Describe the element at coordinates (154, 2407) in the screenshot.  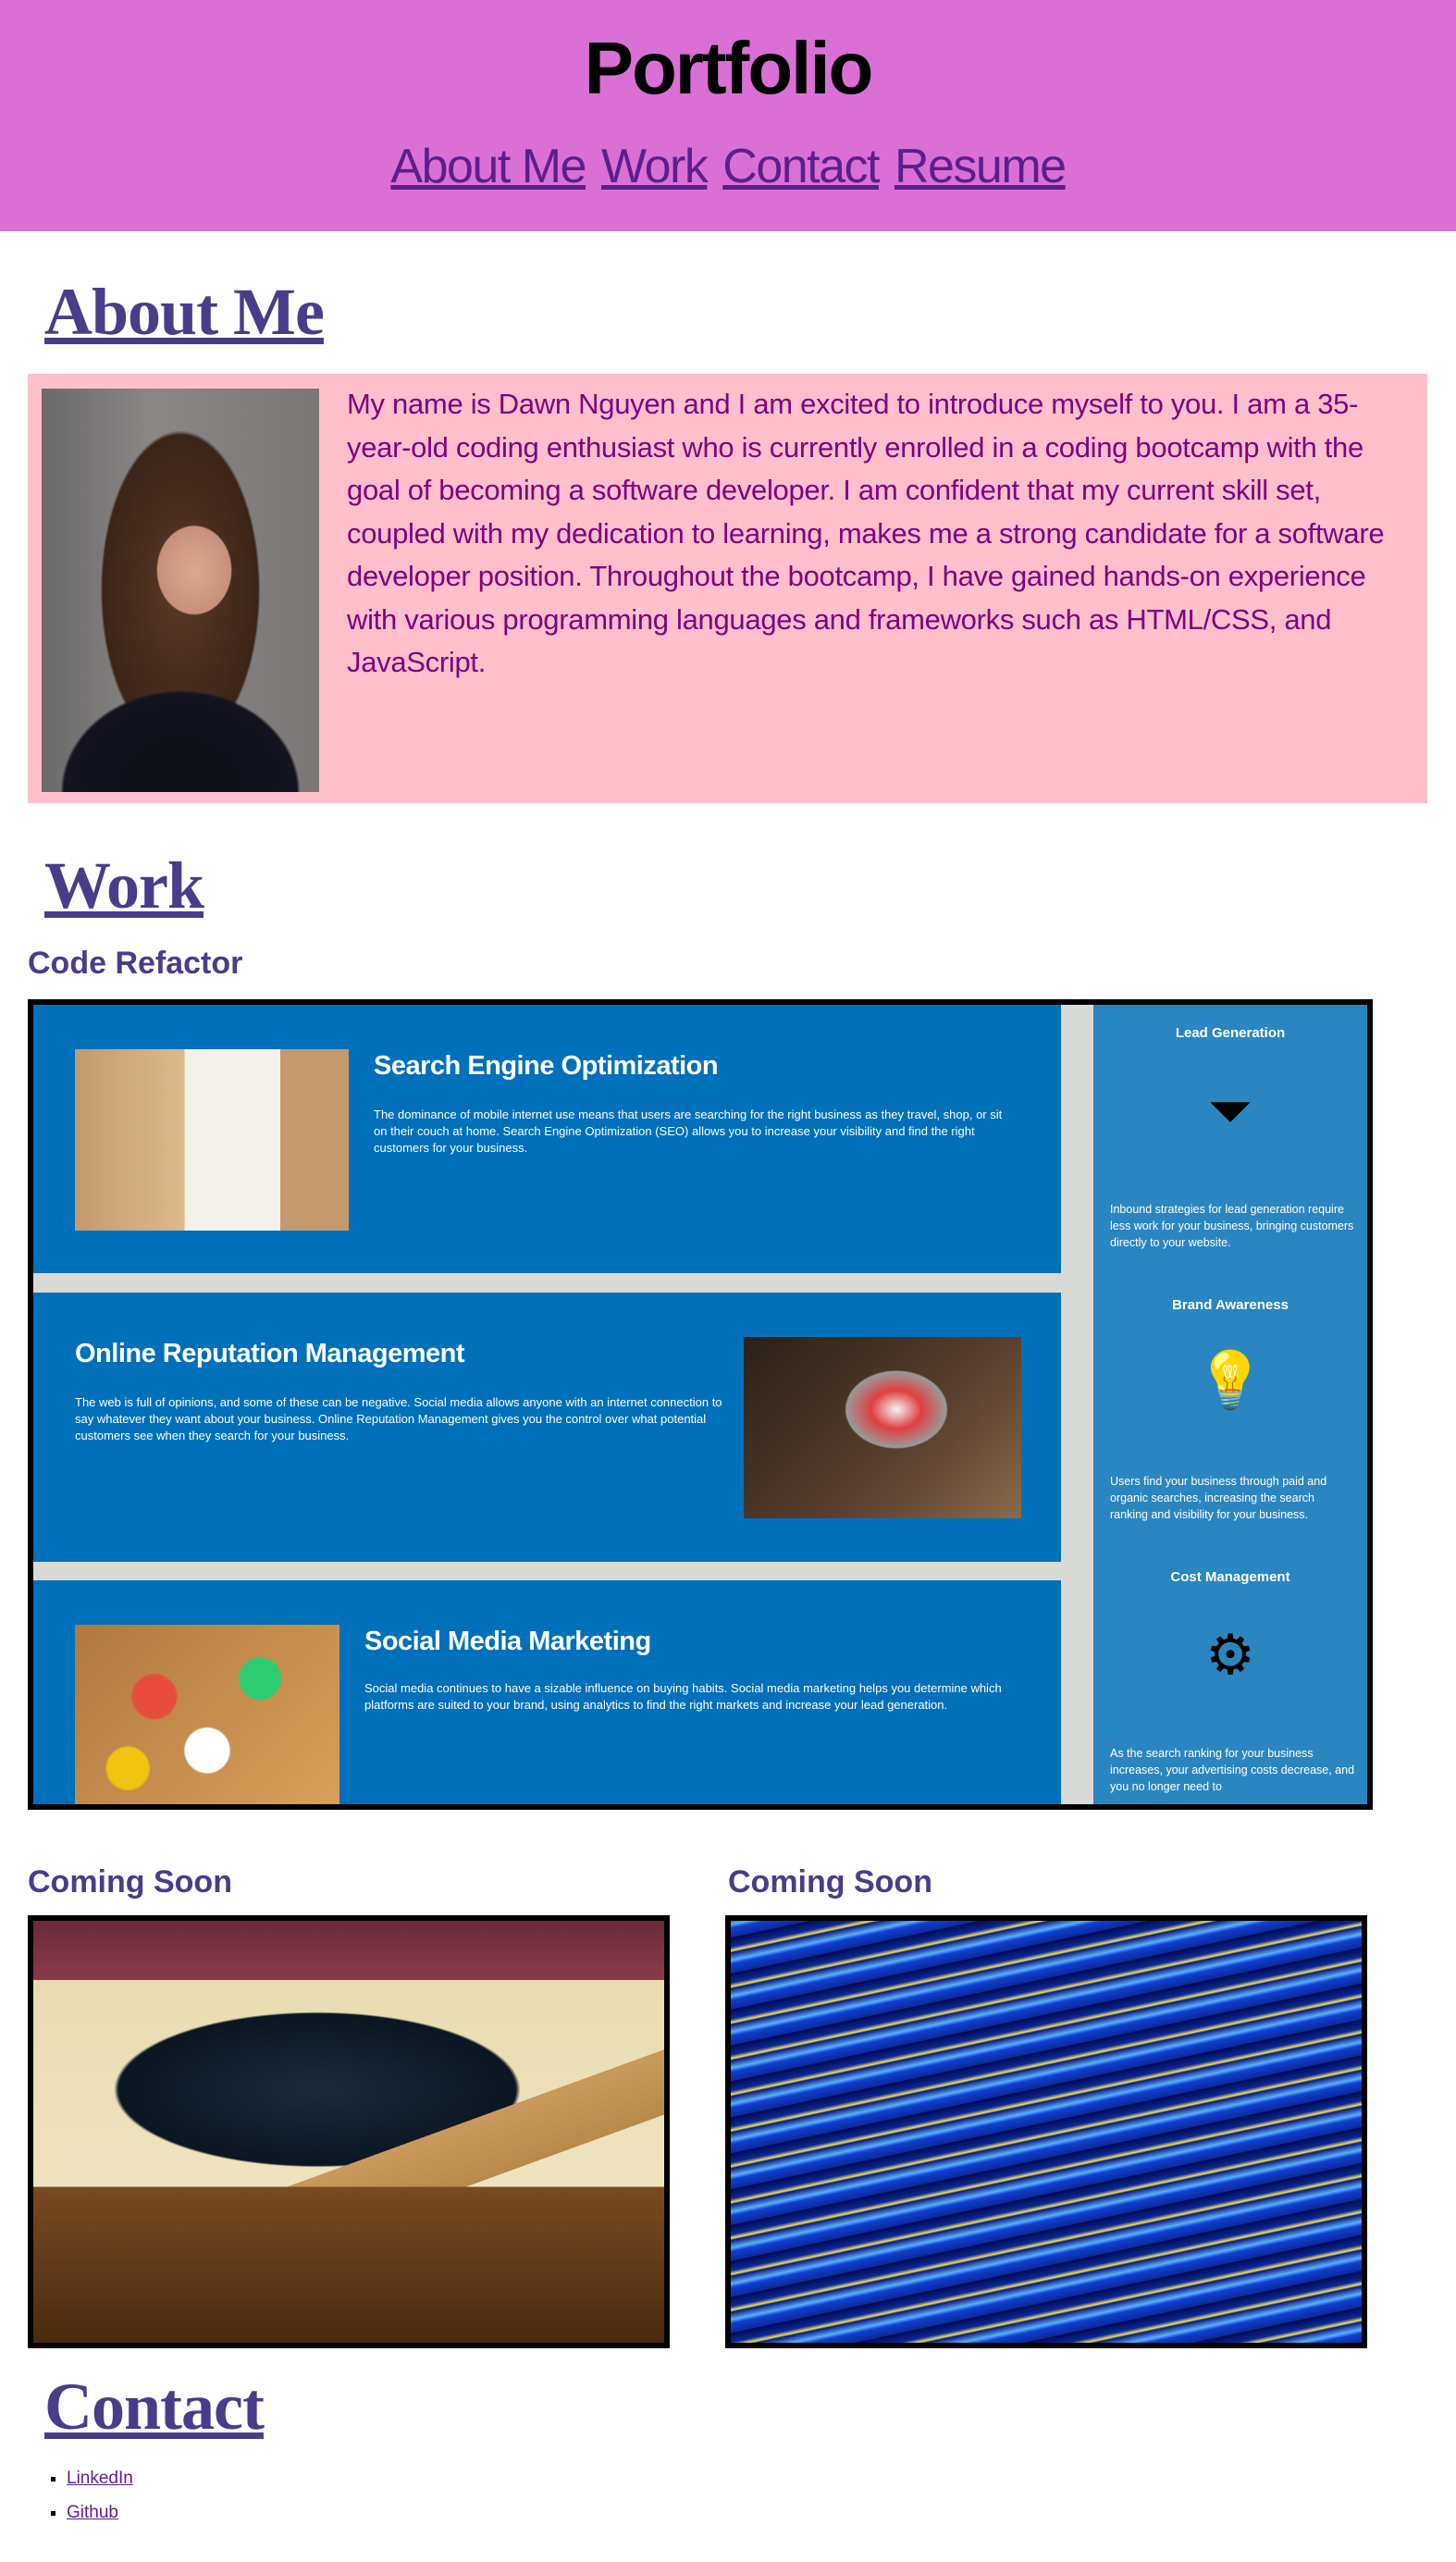
I see `contact-heading: Contact` at that location.